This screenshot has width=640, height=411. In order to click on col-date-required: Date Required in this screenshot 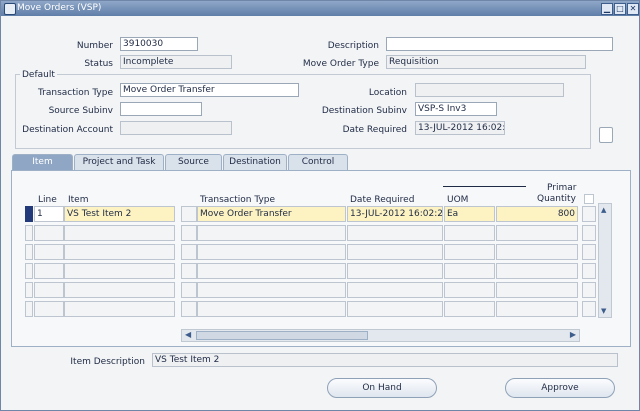, I will do `click(382, 200)`.